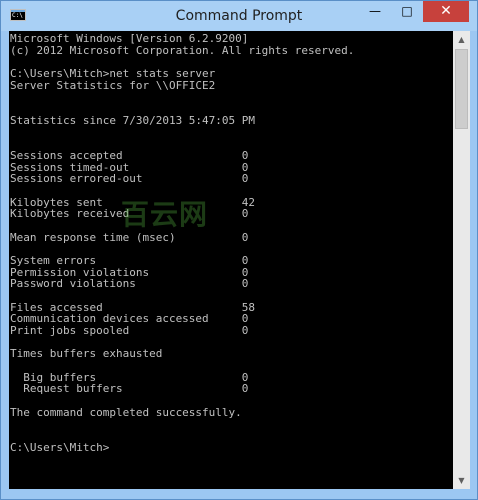 Image resolution: width=478 pixels, height=500 pixels. I want to click on console-line: Communication devices accessed 0, so click(129, 318).